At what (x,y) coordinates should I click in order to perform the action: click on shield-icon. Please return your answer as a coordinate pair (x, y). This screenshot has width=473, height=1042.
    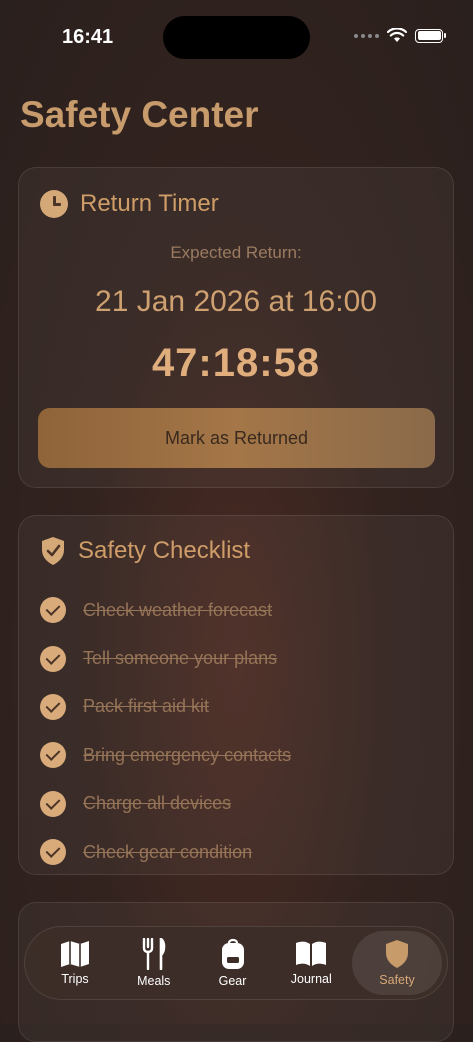
    Looking at the image, I should click on (397, 954).